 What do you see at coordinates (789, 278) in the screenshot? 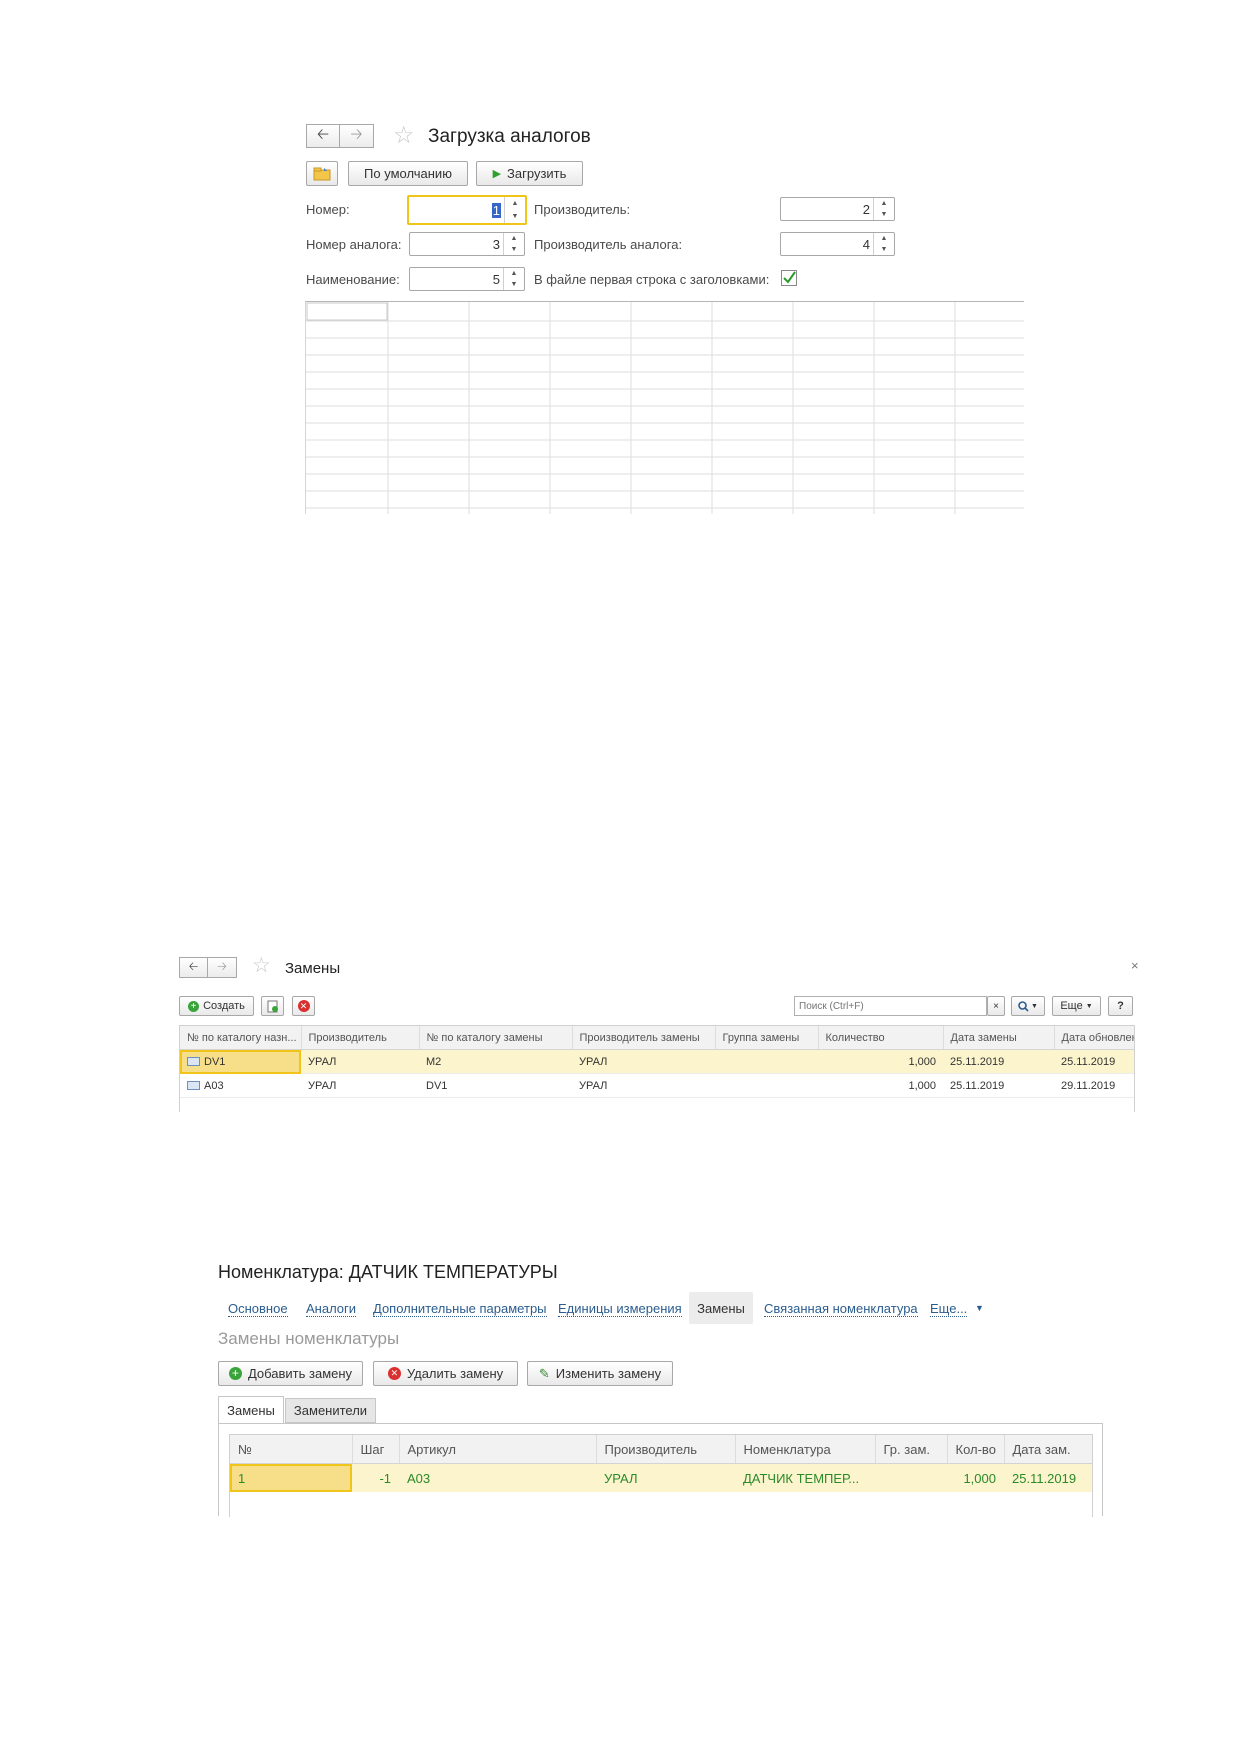
I see `header-row-checkbox` at bounding box center [789, 278].